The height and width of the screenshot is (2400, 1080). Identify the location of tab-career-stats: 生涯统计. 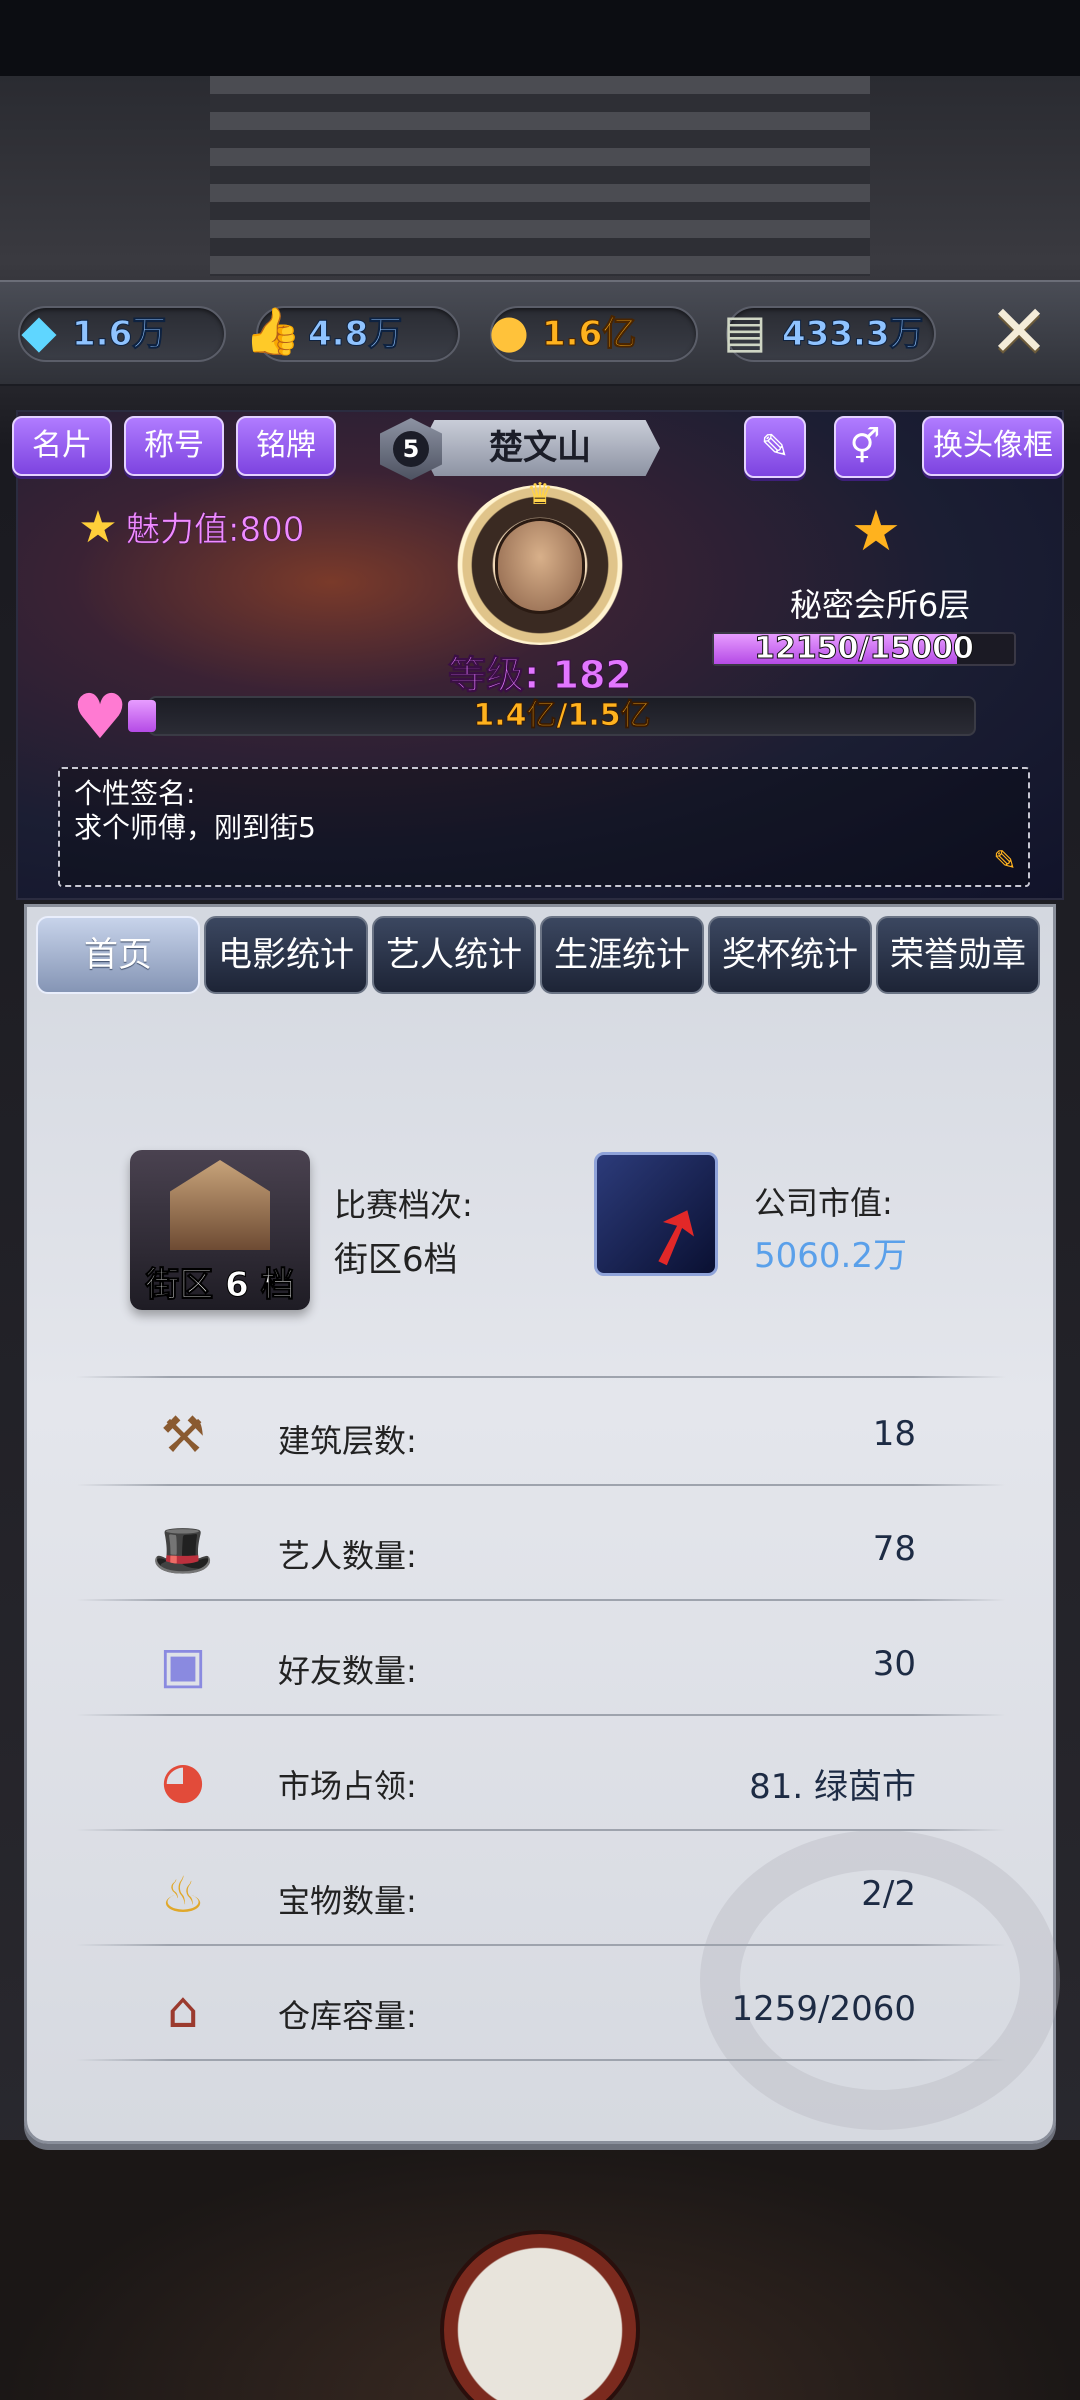
(622, 955).